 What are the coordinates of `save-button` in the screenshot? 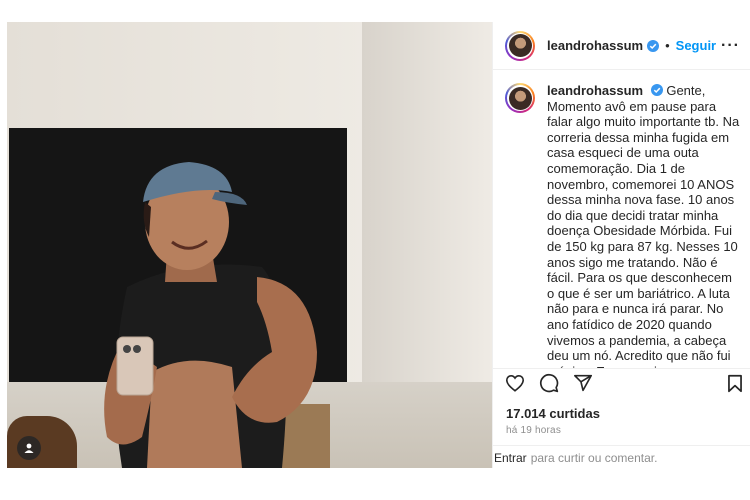 It's located at (735, 383).